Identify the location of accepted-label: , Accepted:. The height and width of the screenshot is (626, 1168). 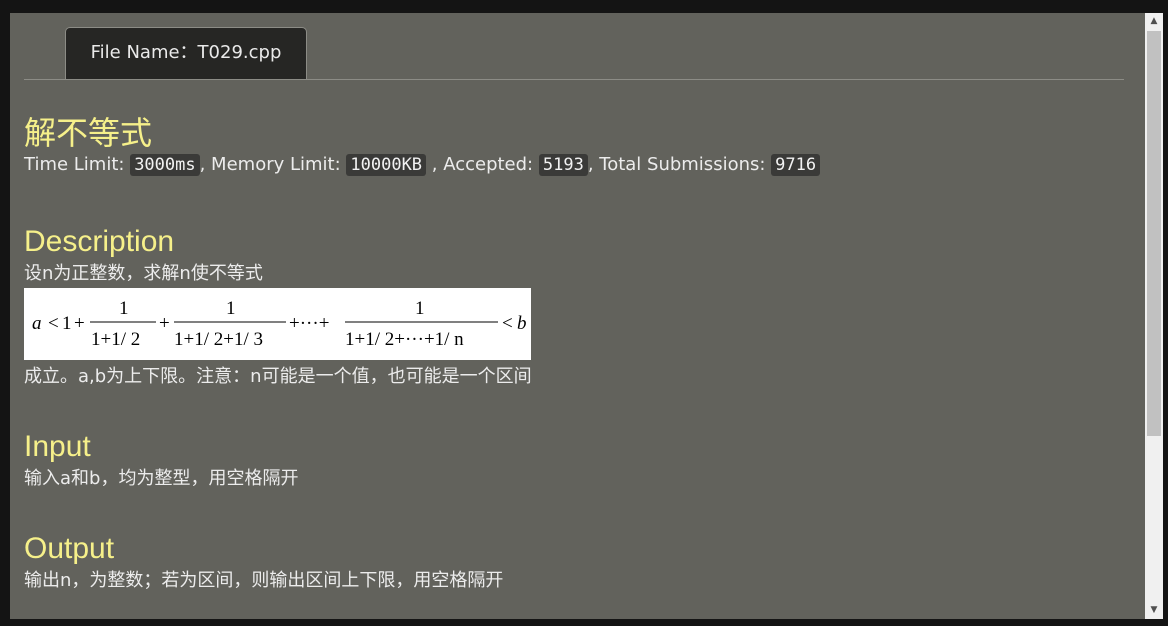
(482, 164).